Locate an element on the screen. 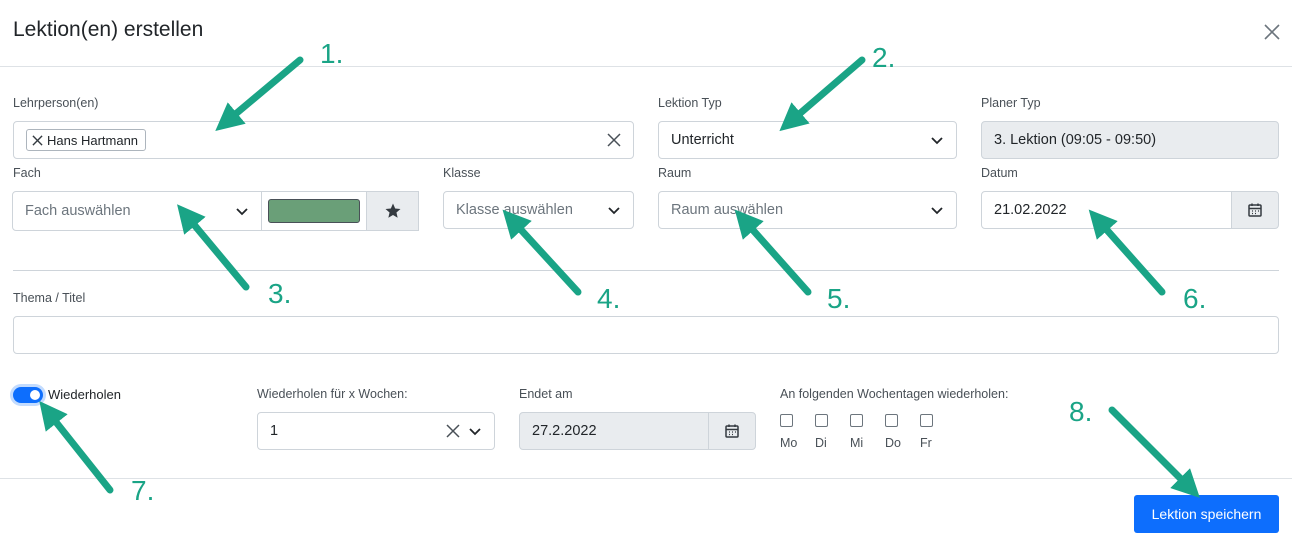 This screenshot has height=547, width=1292. endet-input: 27.2.2022 is located at coordinates (614, 431).